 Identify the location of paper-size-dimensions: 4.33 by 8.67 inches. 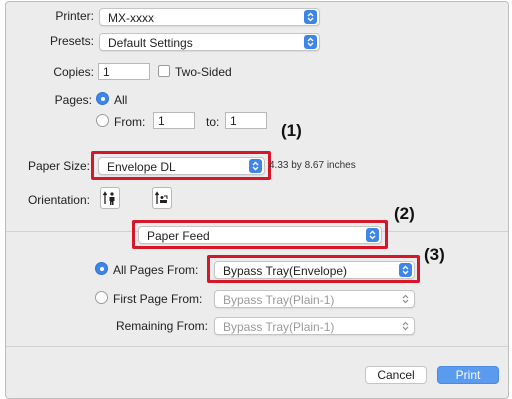
(312, 165).